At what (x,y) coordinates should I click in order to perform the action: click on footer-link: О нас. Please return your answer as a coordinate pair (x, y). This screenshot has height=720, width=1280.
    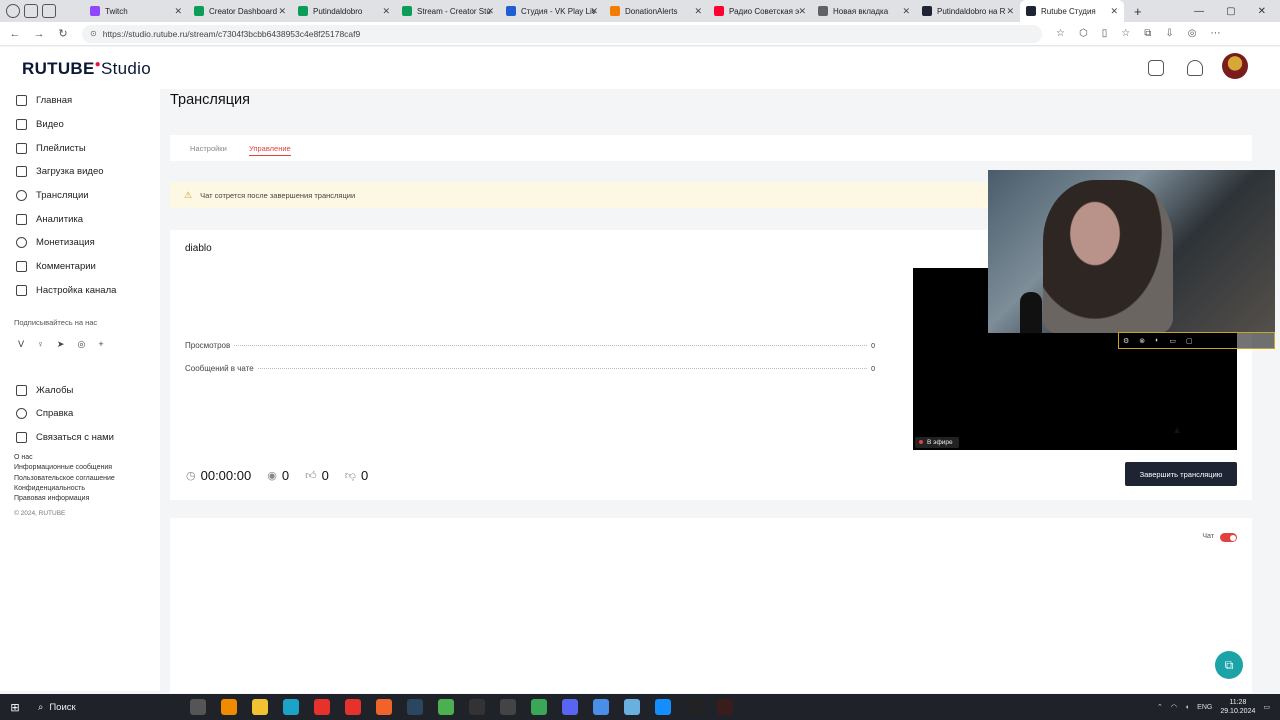
    Looking at the image, I should click on (87, 458).